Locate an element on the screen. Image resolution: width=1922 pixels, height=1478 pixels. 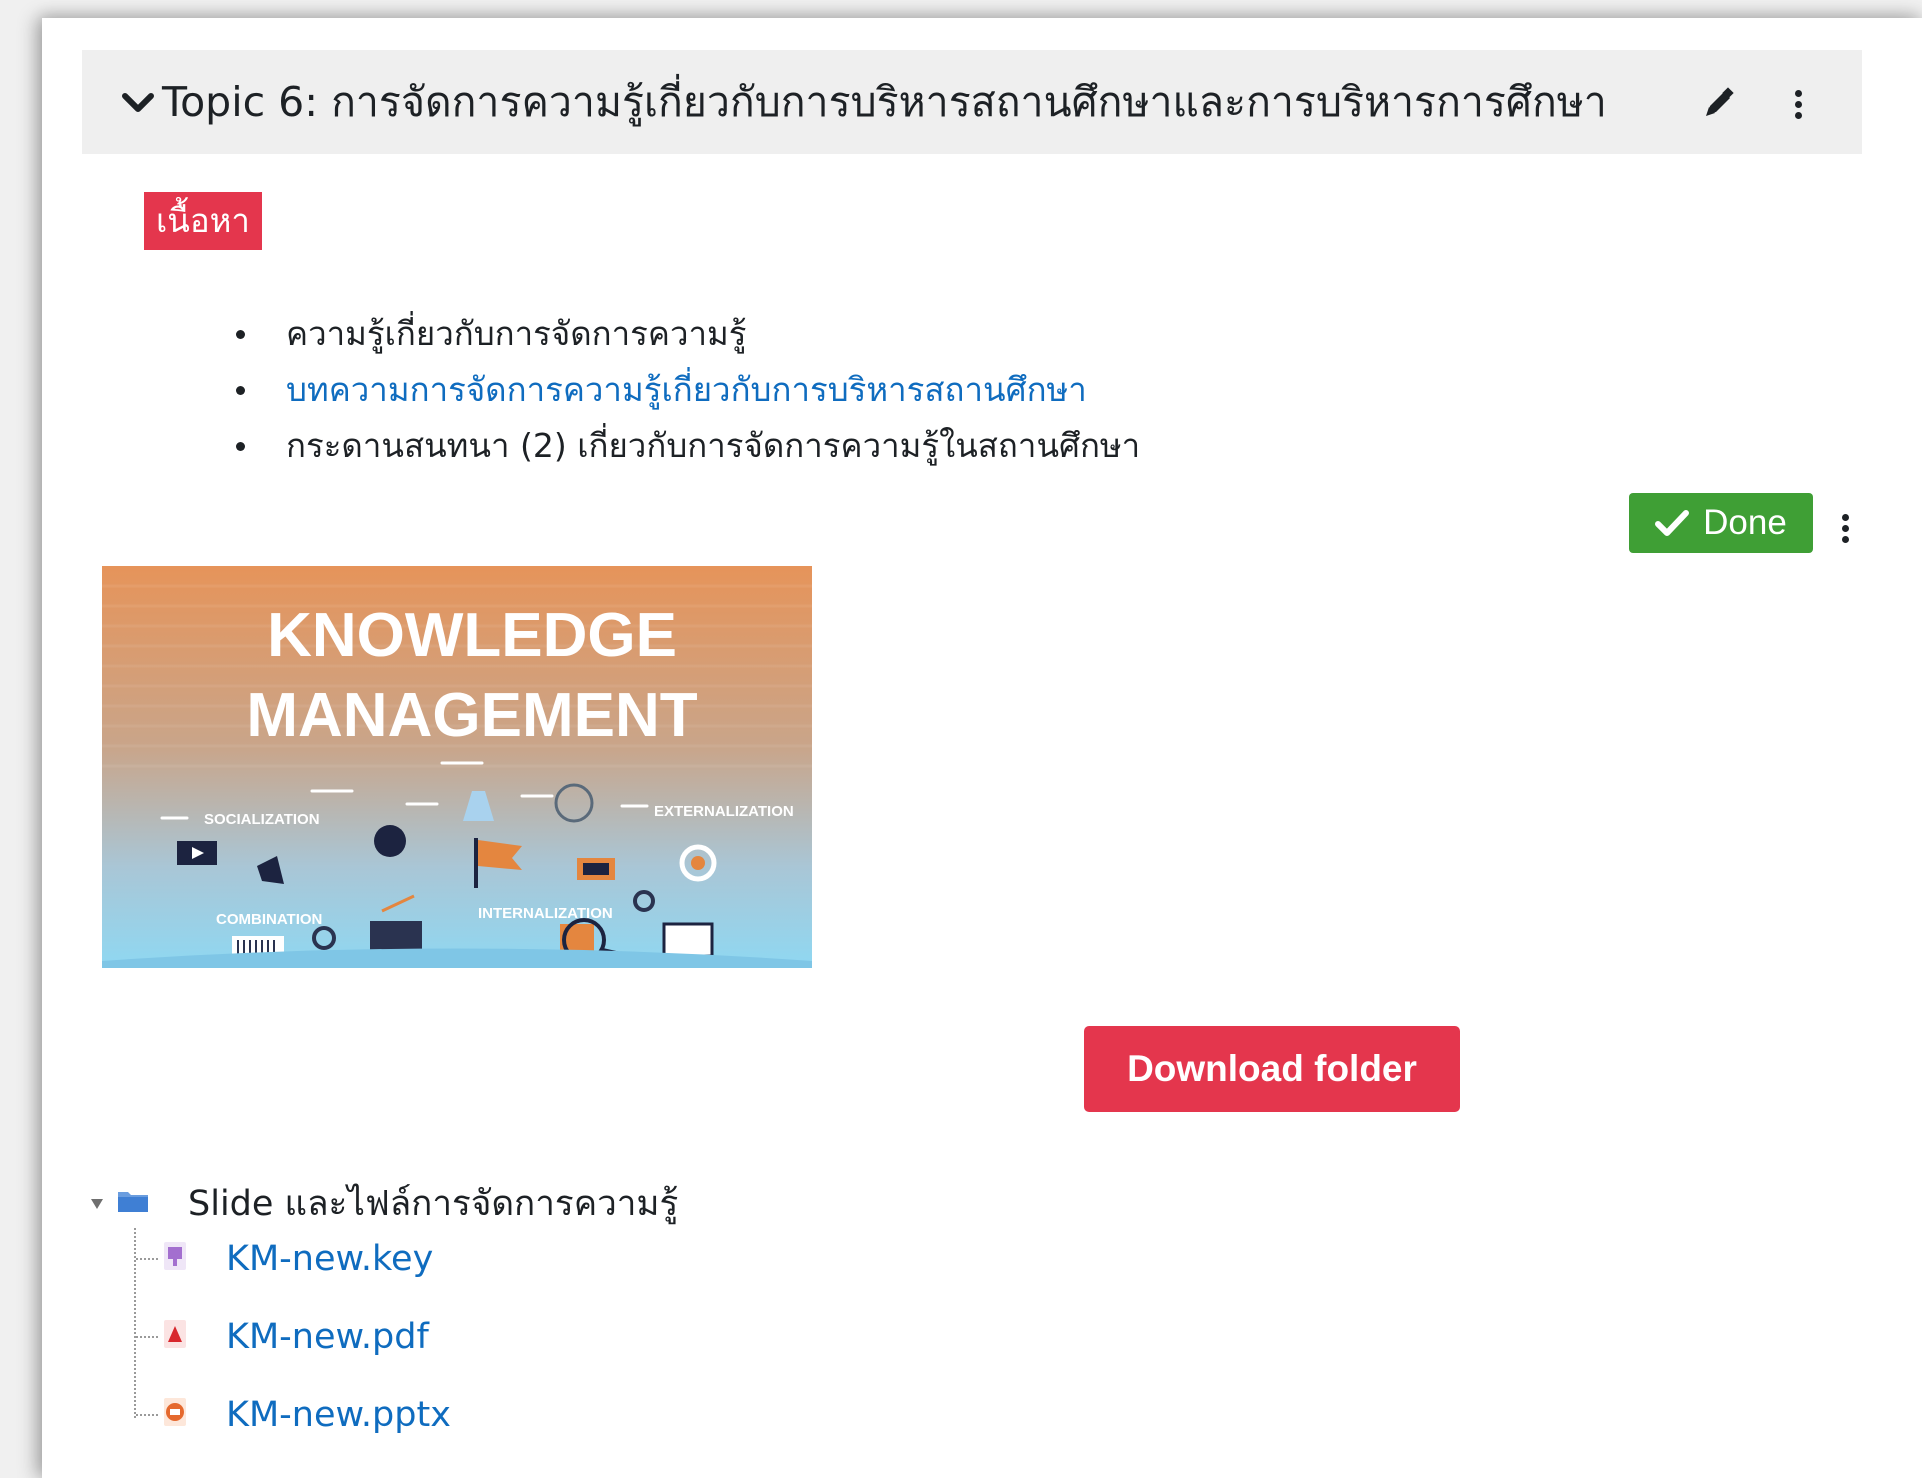
check-icon is located at coordinates (1672, 523).